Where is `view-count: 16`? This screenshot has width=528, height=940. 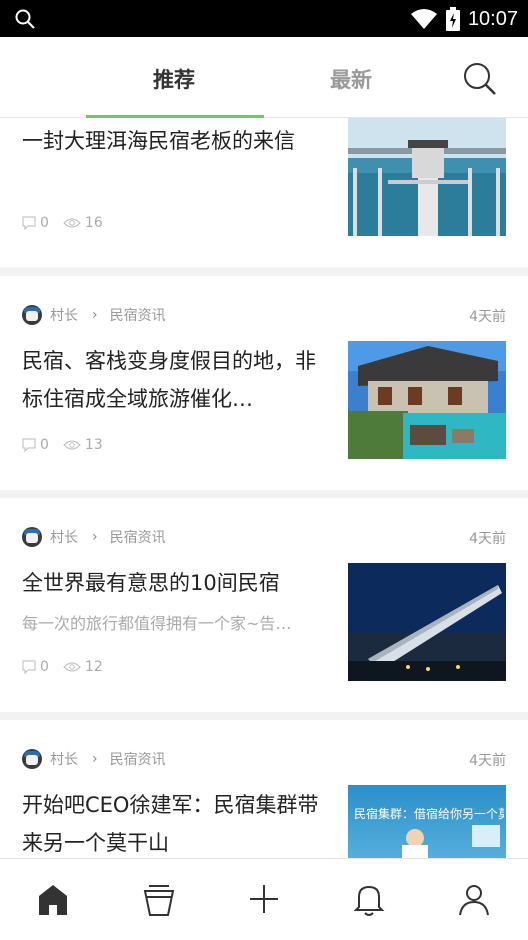 view-count: 16 is located at coordinates (93, 223).